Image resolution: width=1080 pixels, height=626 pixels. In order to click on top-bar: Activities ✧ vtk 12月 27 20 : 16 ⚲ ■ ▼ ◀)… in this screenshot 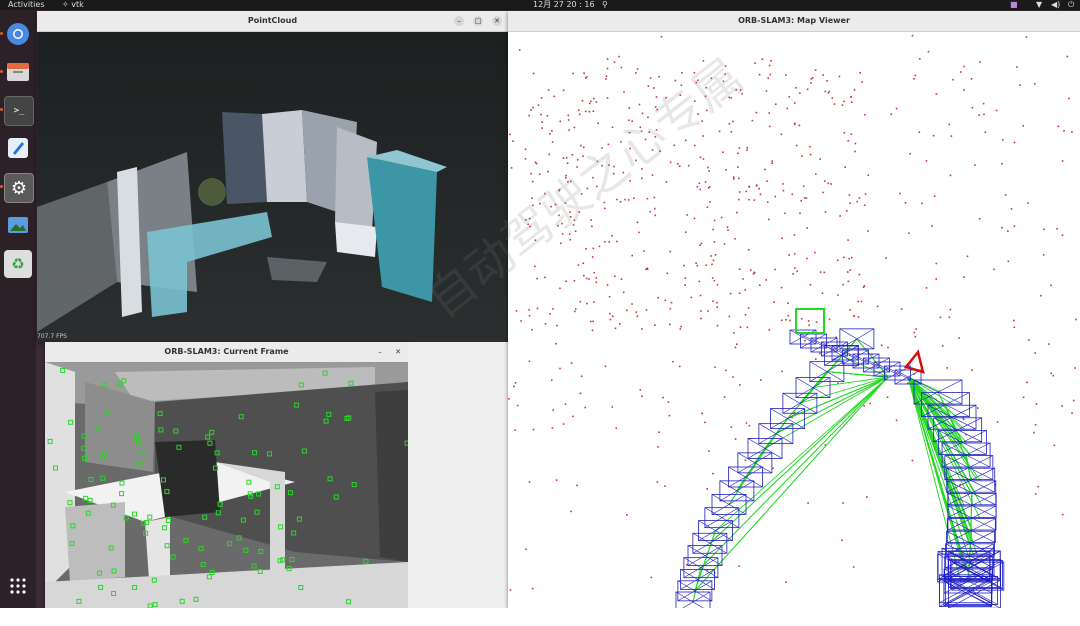, I will do `click(540, 5)`.